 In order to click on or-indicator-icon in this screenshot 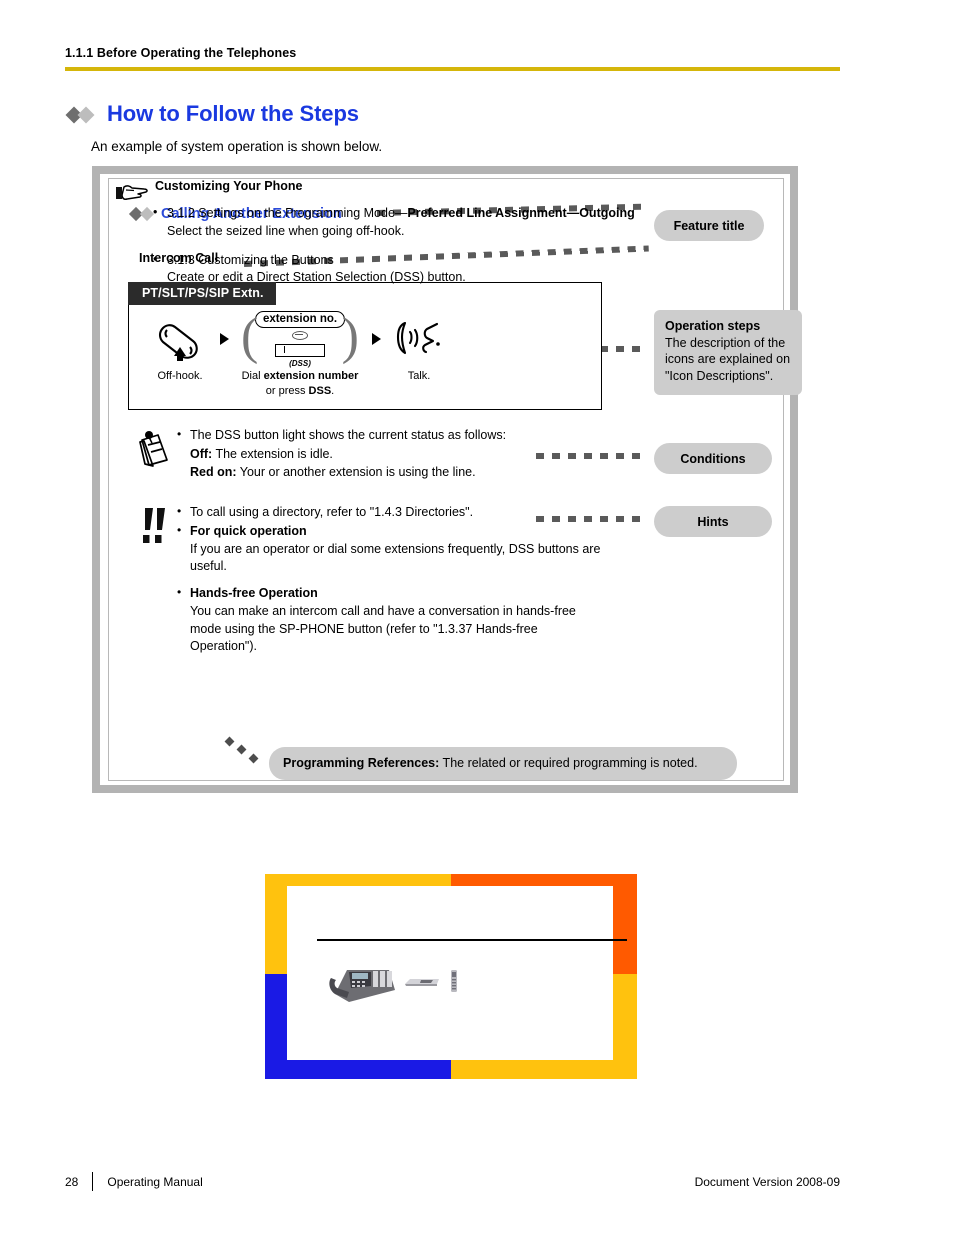, I will do `click(300, 335)`.